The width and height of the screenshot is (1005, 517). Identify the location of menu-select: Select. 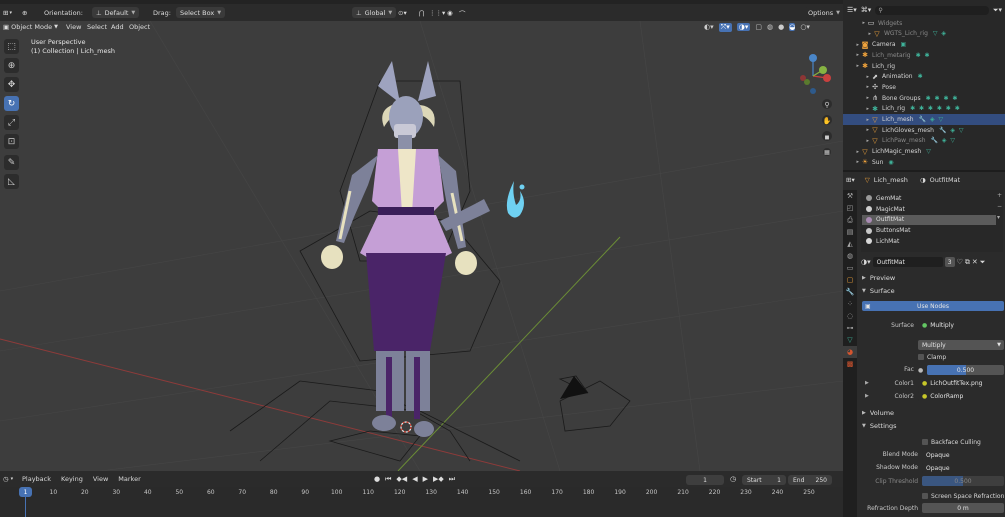
(97, 26).